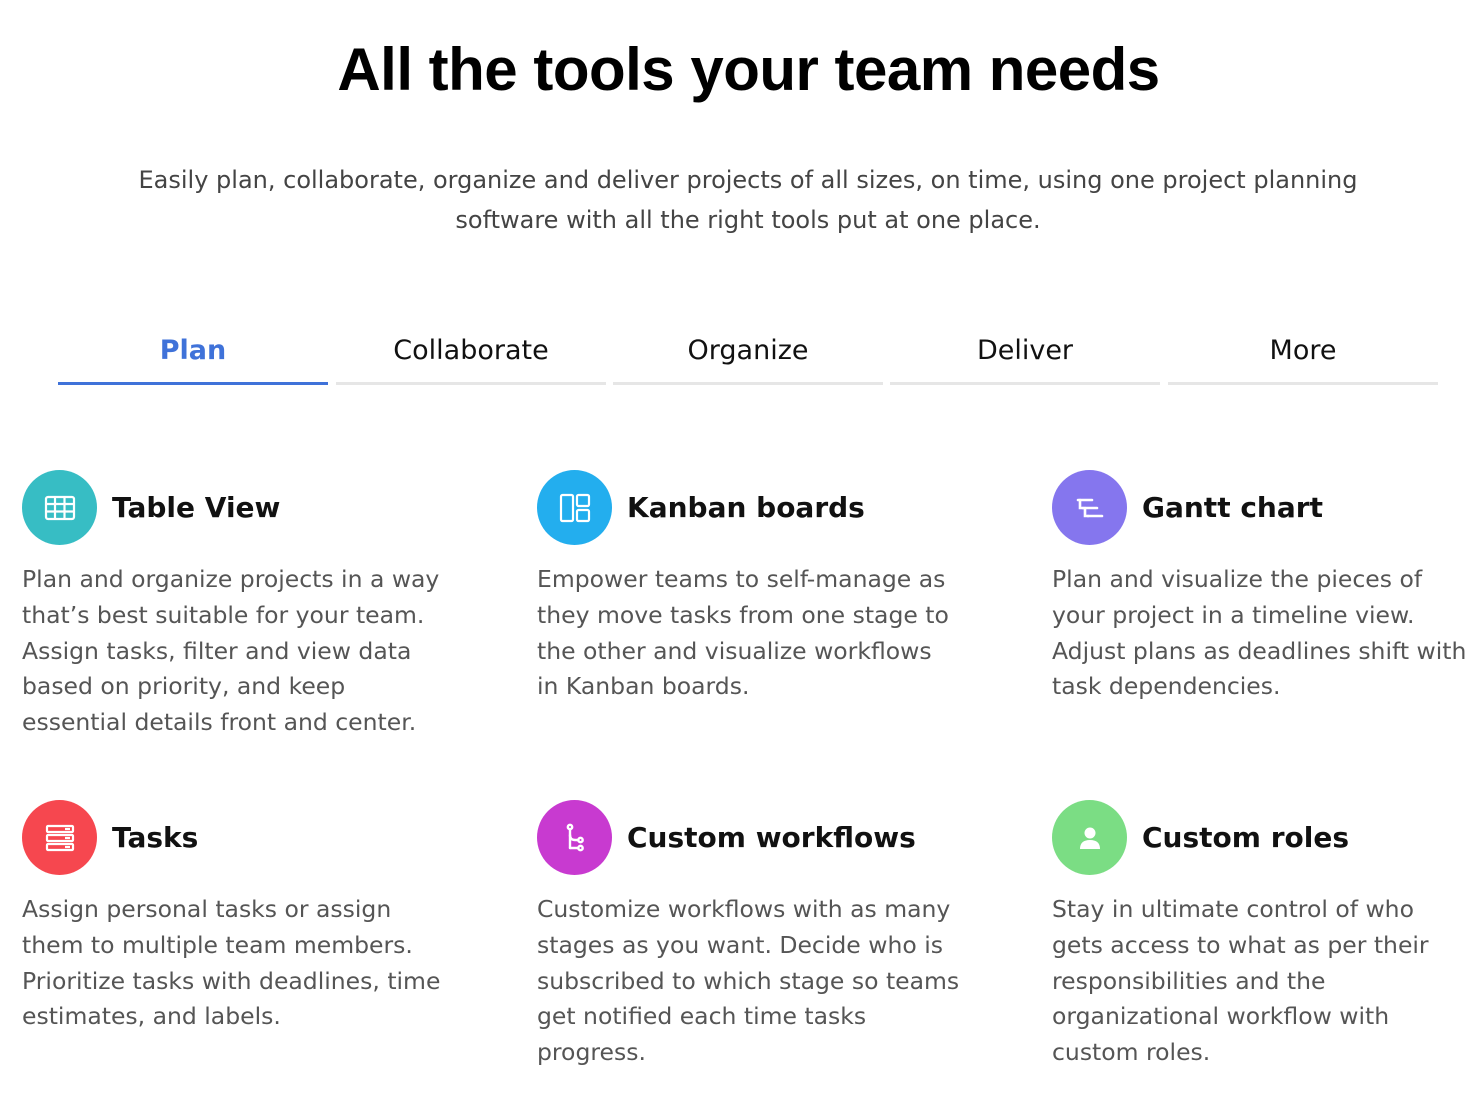 The image size is (1476, 1101). I want to click on feature-title: Custom workflows, so click(771, 837).